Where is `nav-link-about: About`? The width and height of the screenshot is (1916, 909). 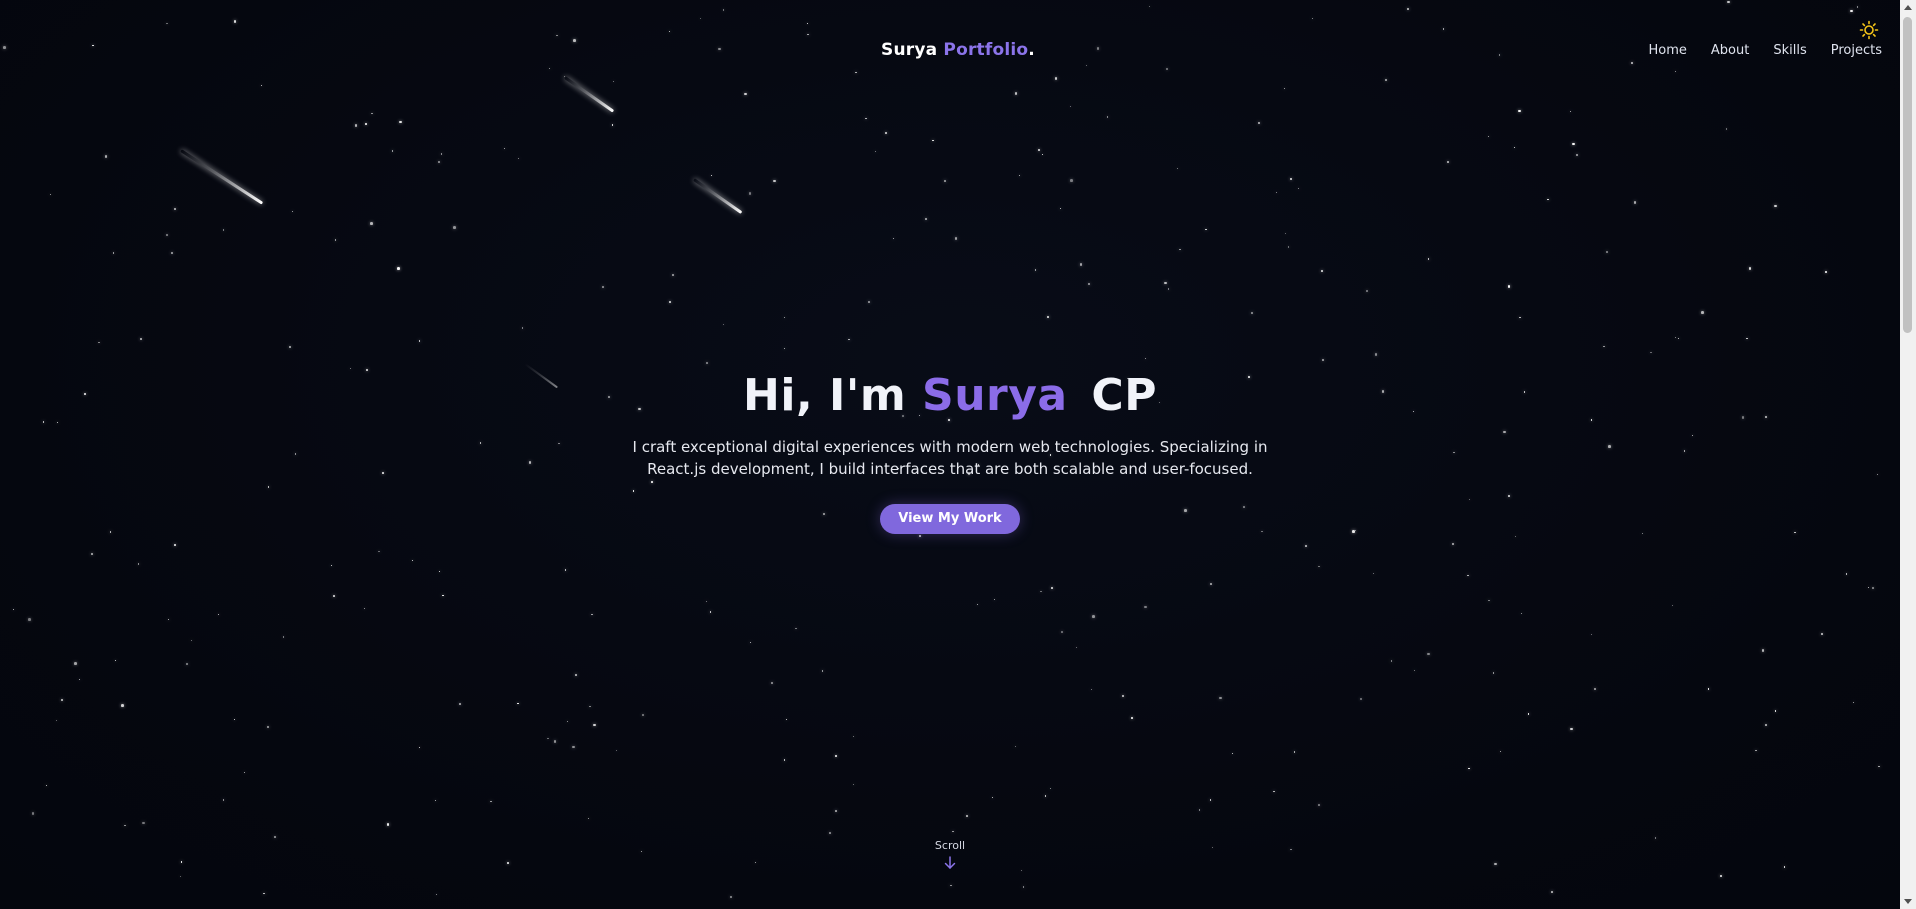
nav-link-about: About is located at coordinates (1730, 50).